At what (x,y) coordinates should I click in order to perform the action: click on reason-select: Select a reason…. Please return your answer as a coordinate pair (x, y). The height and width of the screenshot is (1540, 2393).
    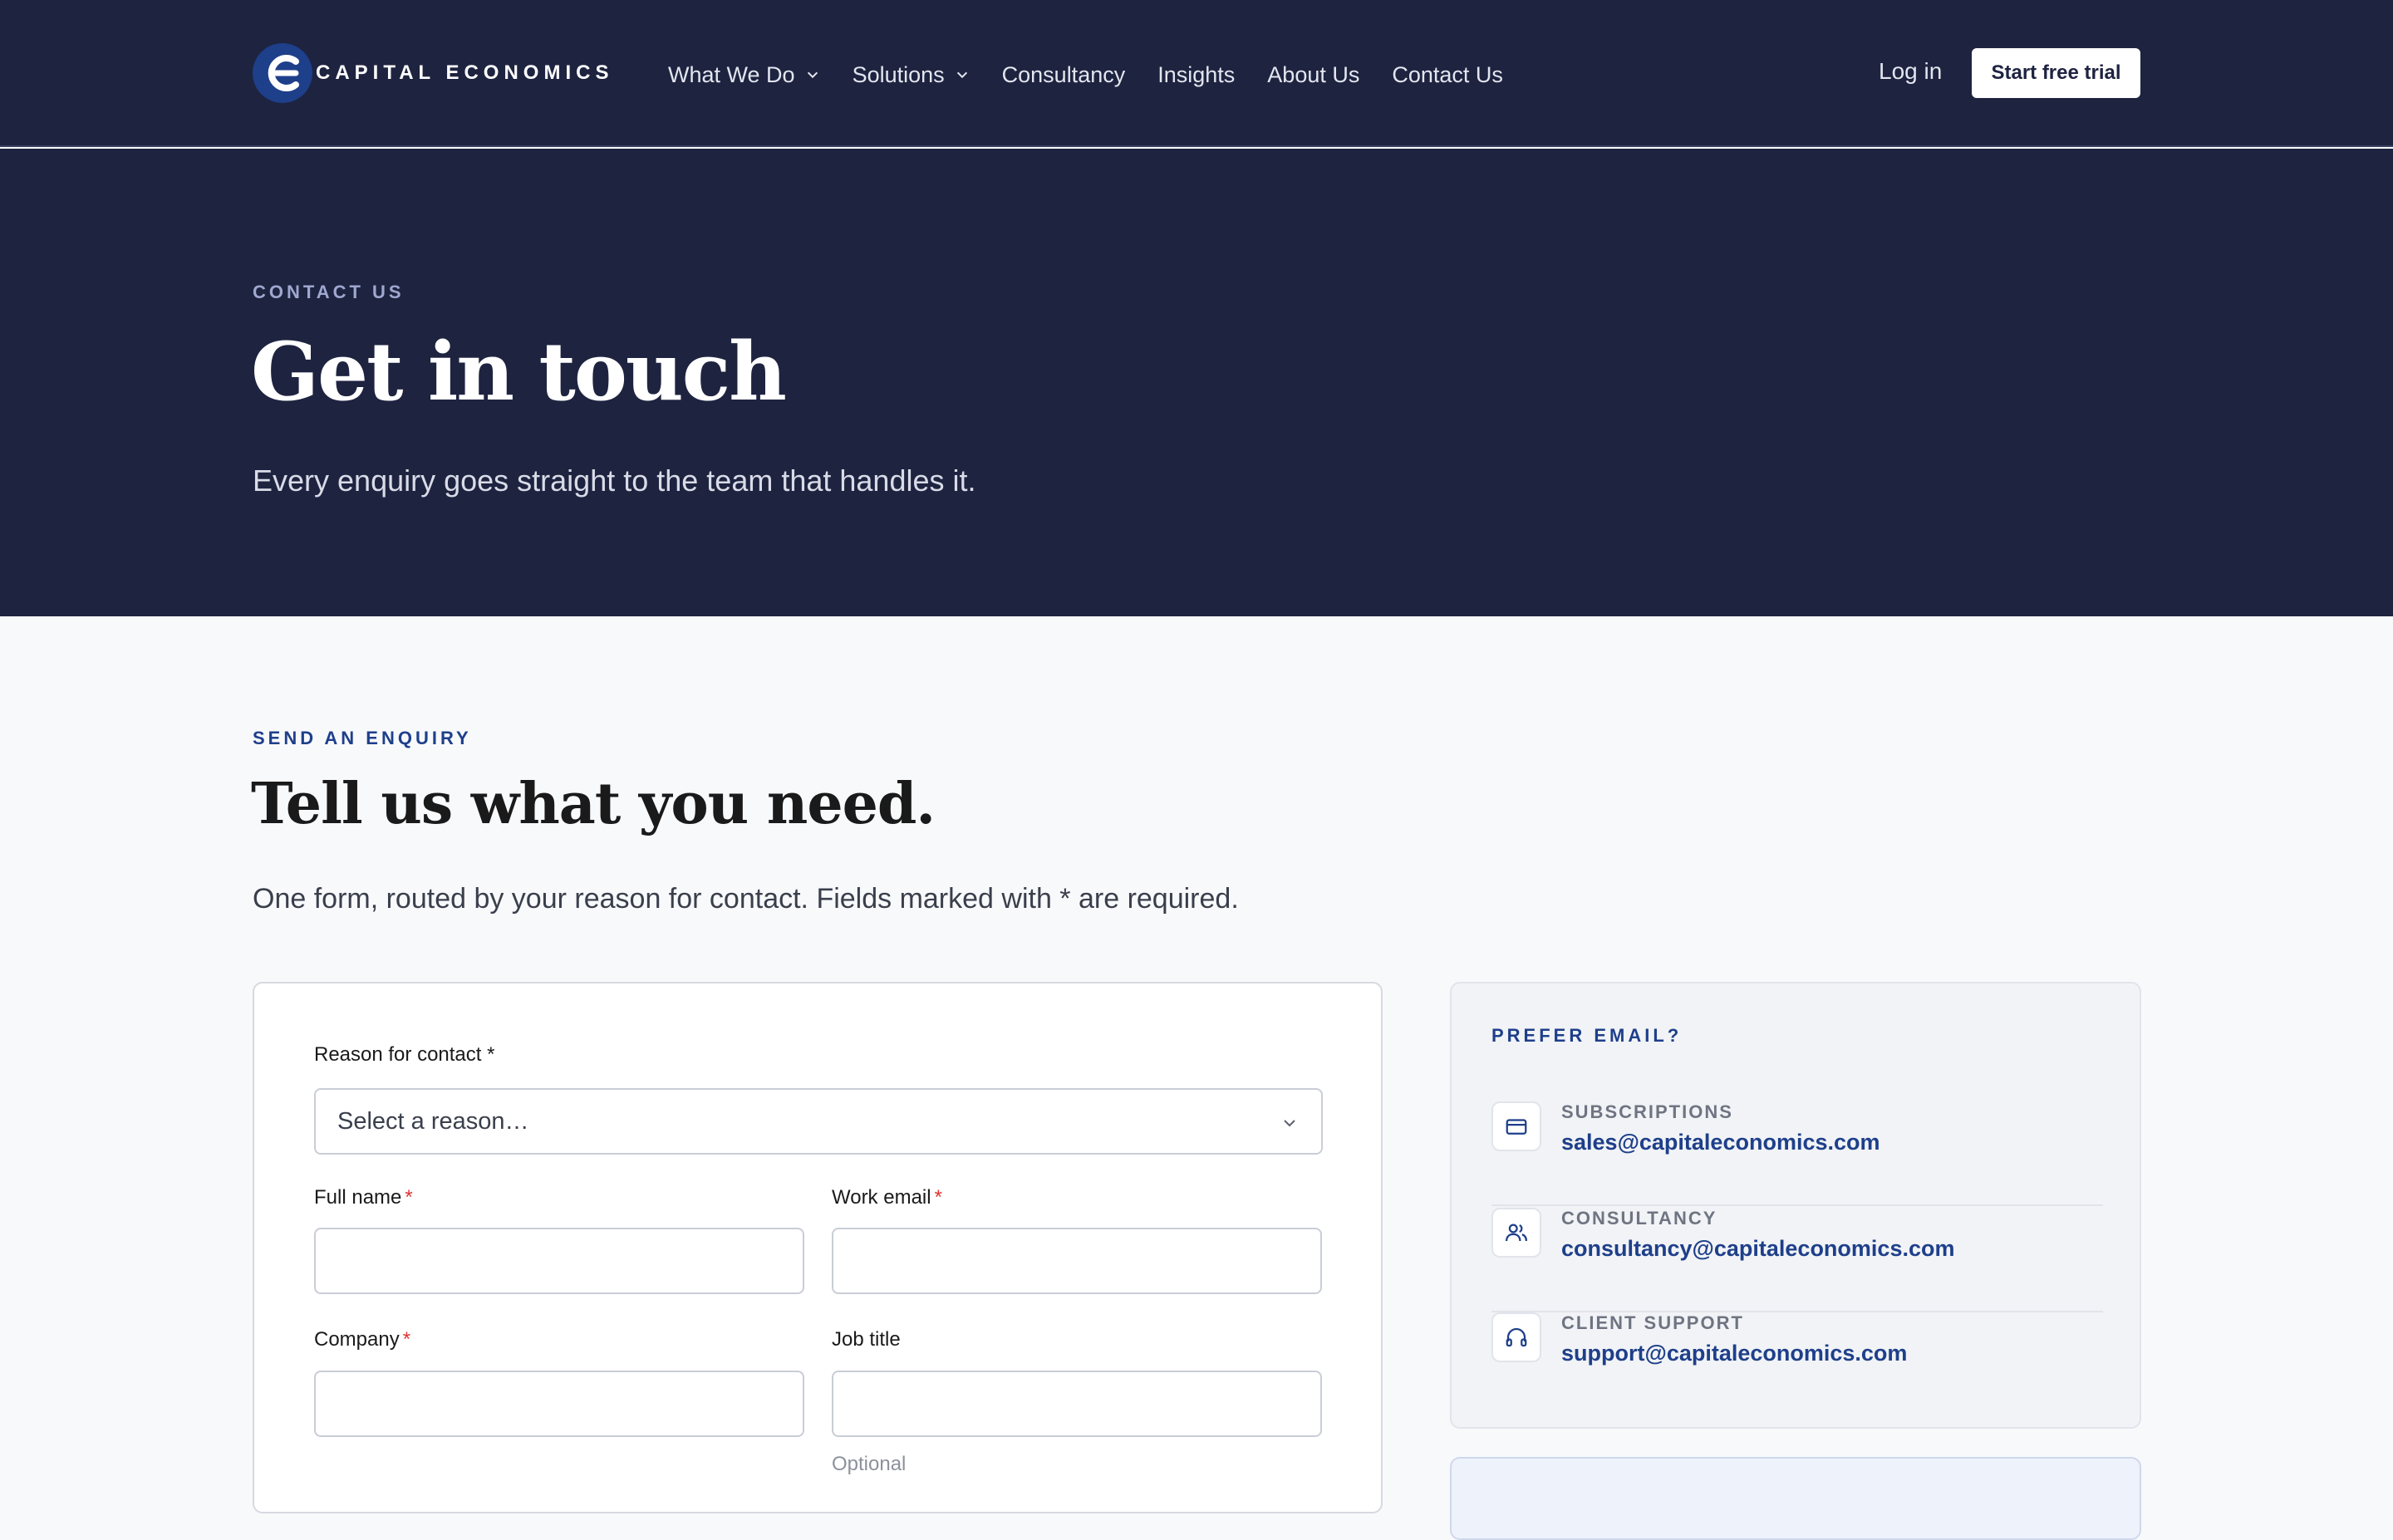
    Looking at the image, I should click on (818, 1121).